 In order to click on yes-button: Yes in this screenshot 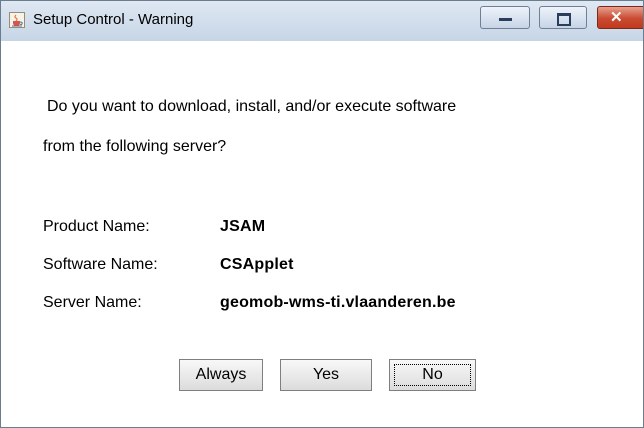, I will do `click(326, 375)`.